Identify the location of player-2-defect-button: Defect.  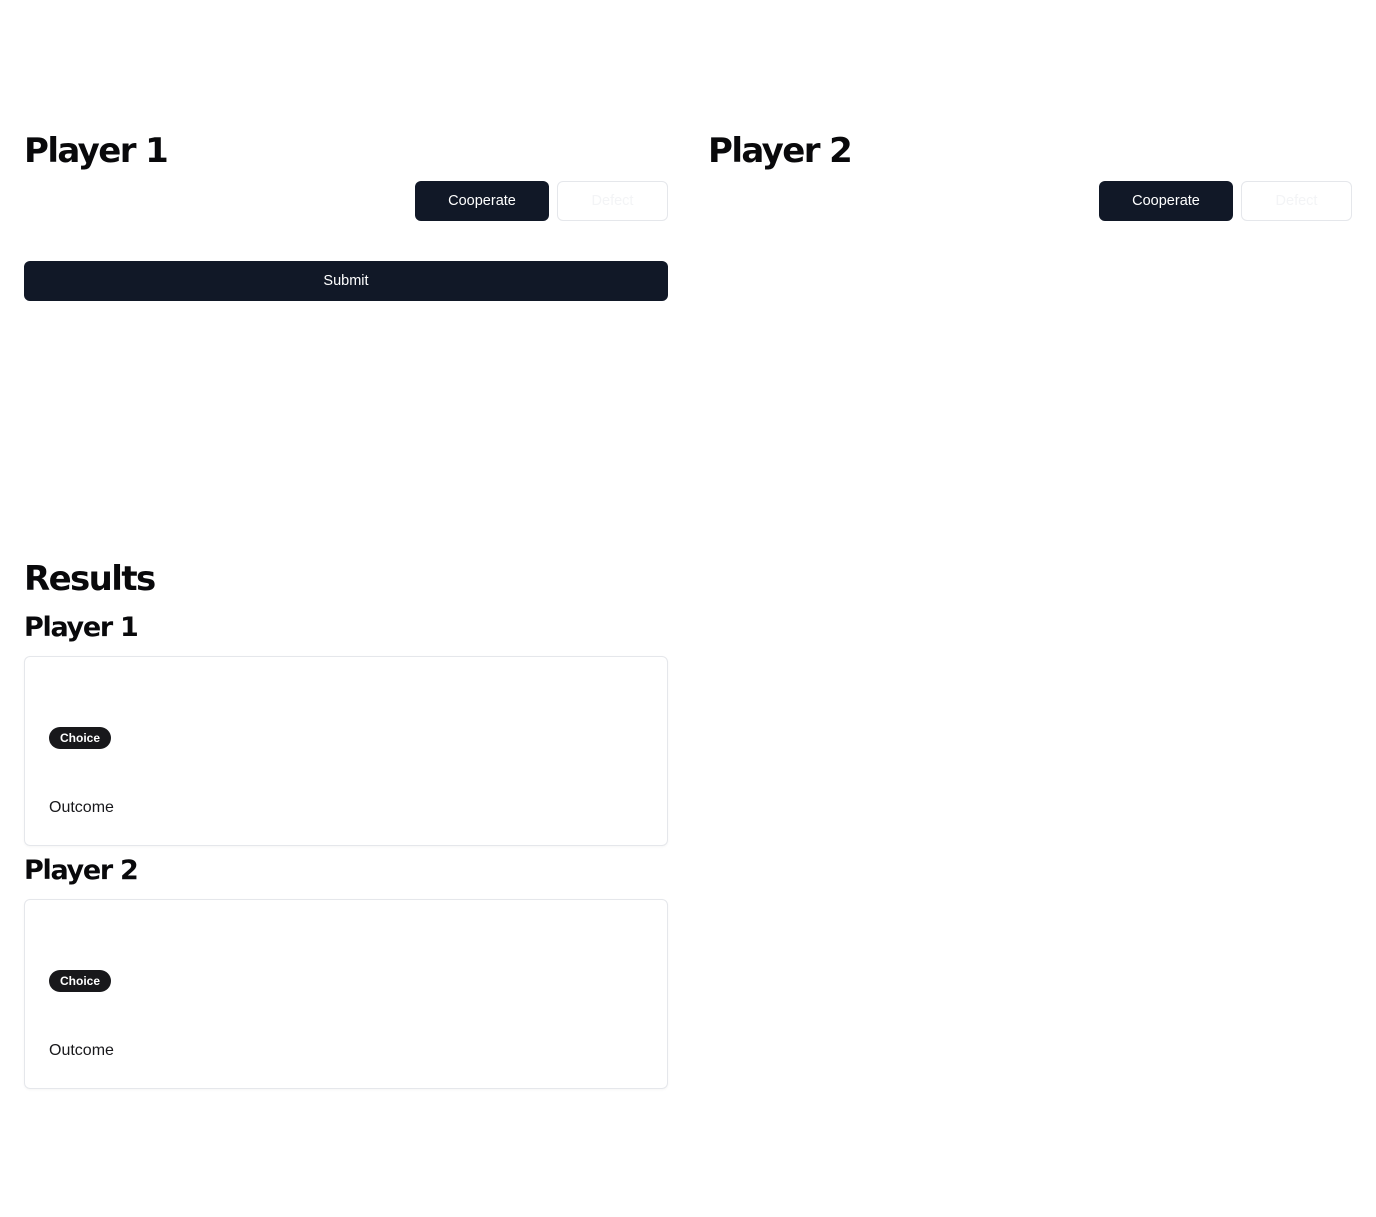
(1296, 201).